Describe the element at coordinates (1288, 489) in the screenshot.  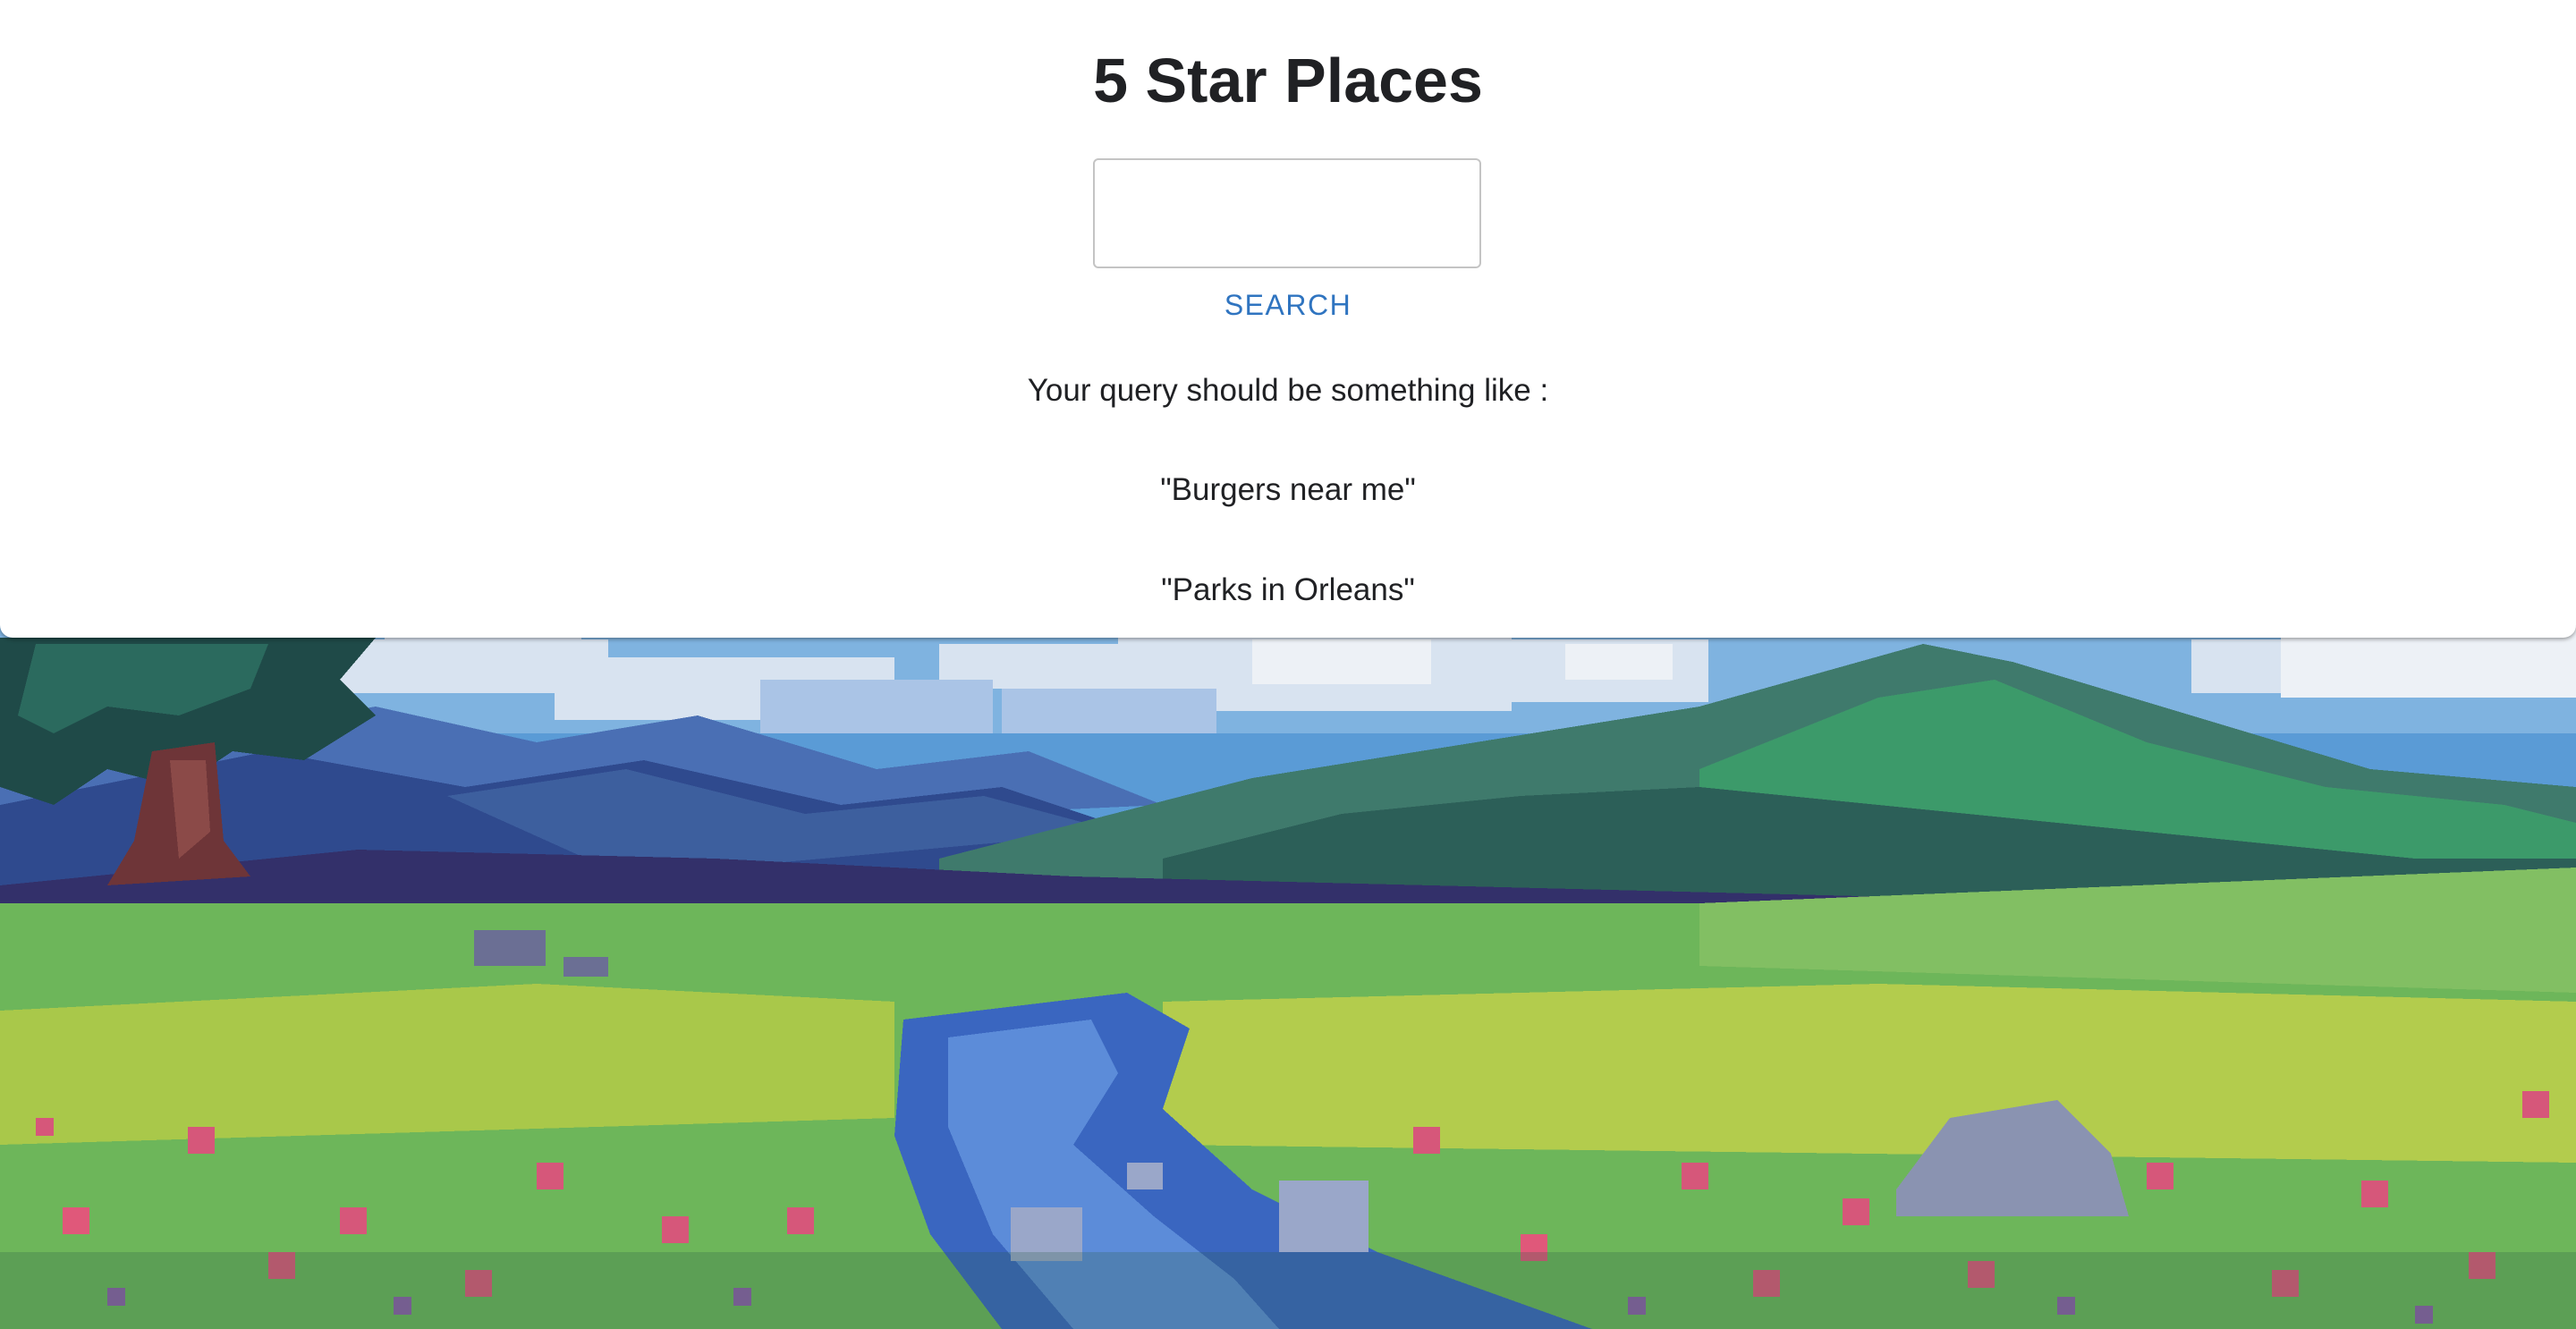
I see `query-example-burgers: "Burgers near me"` at that location.